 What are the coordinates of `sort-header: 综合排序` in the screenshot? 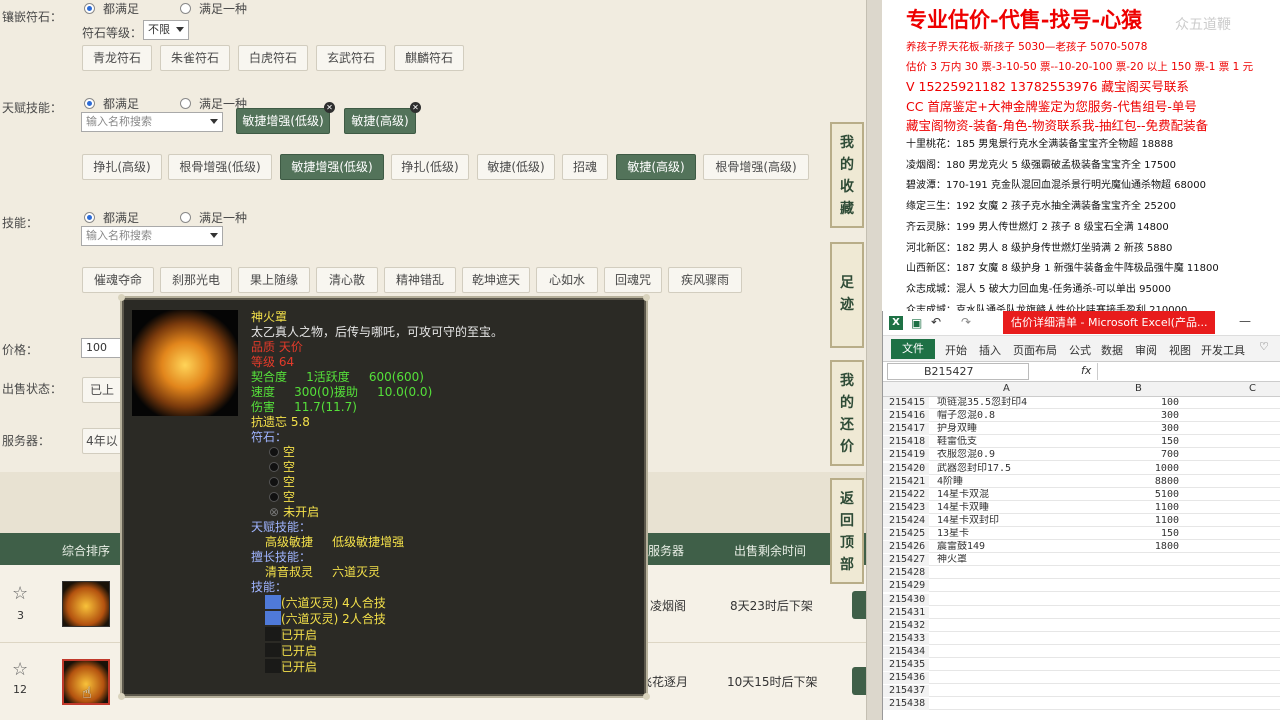 It's located at (86, 550).